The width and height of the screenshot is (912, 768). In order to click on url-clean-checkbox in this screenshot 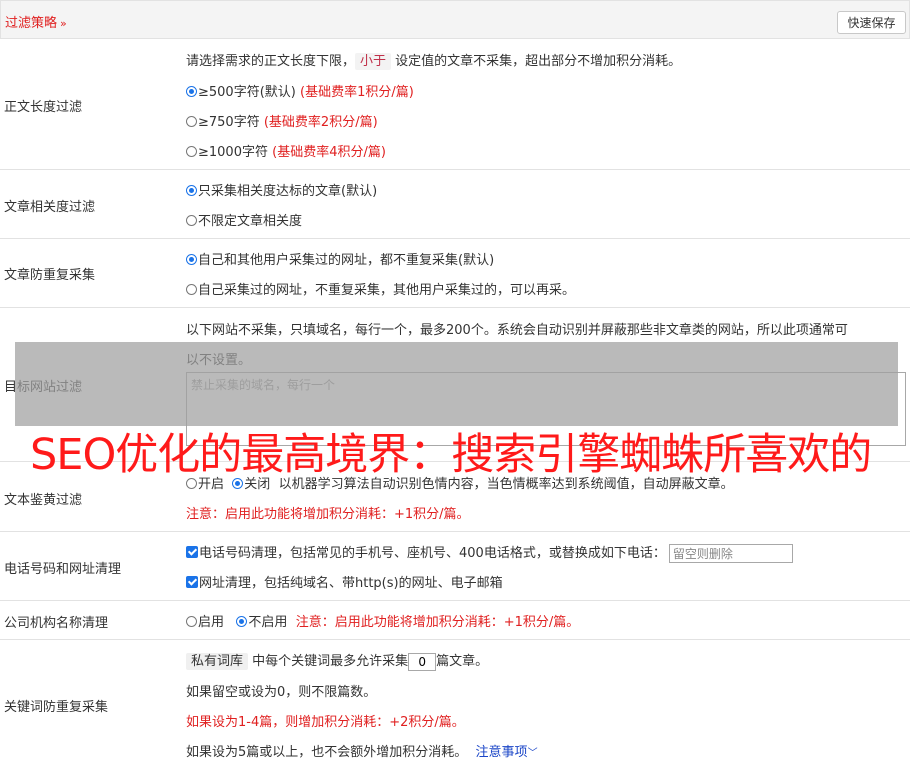, I will do `click(192, 582)`.